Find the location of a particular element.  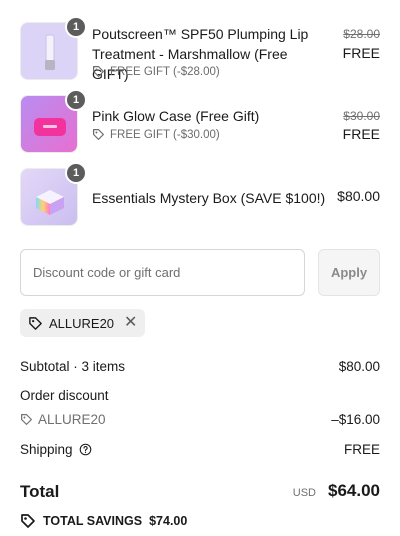

shipping-value: FREE is located at coordinates (361, 449).